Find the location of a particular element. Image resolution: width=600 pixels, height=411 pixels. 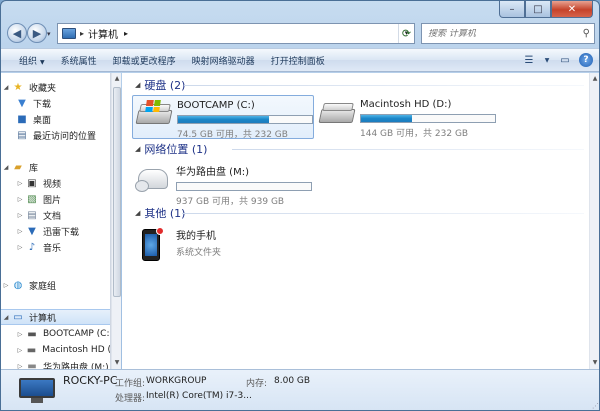

memory-value: 8.00 GB is located at coordinates (292, 381).